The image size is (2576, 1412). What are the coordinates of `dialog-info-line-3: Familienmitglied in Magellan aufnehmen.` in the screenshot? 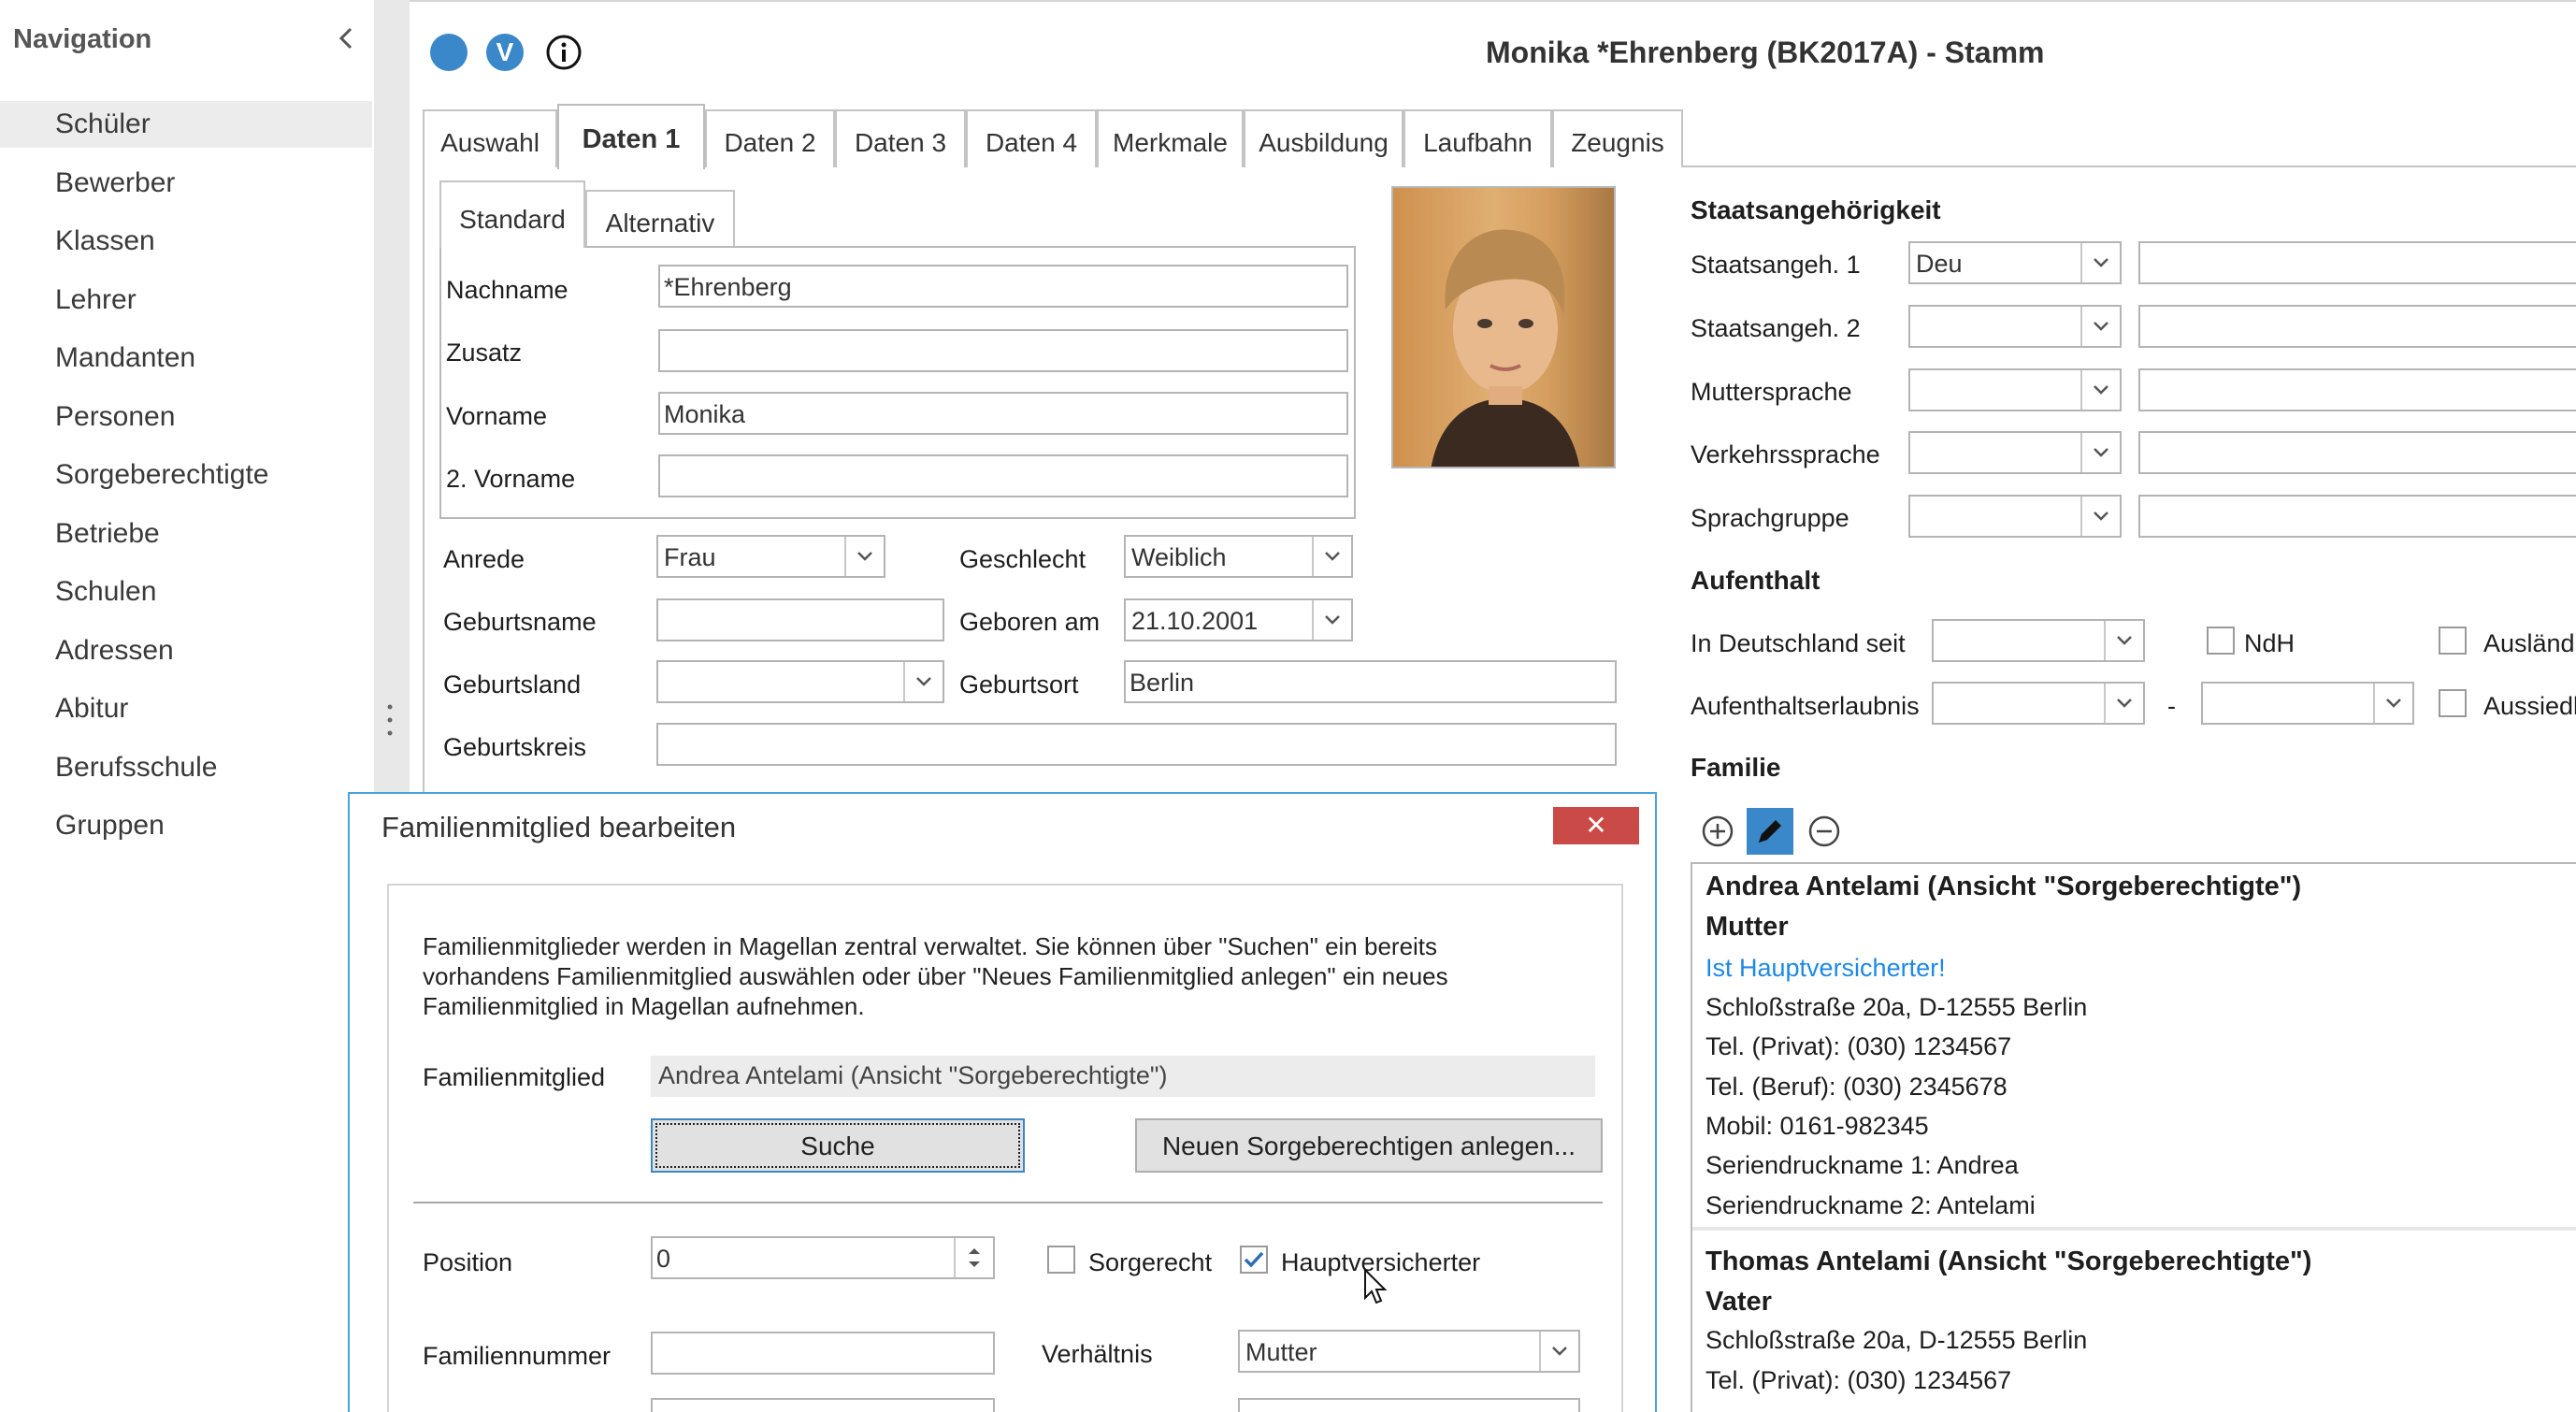 It's located at (644, 1006).